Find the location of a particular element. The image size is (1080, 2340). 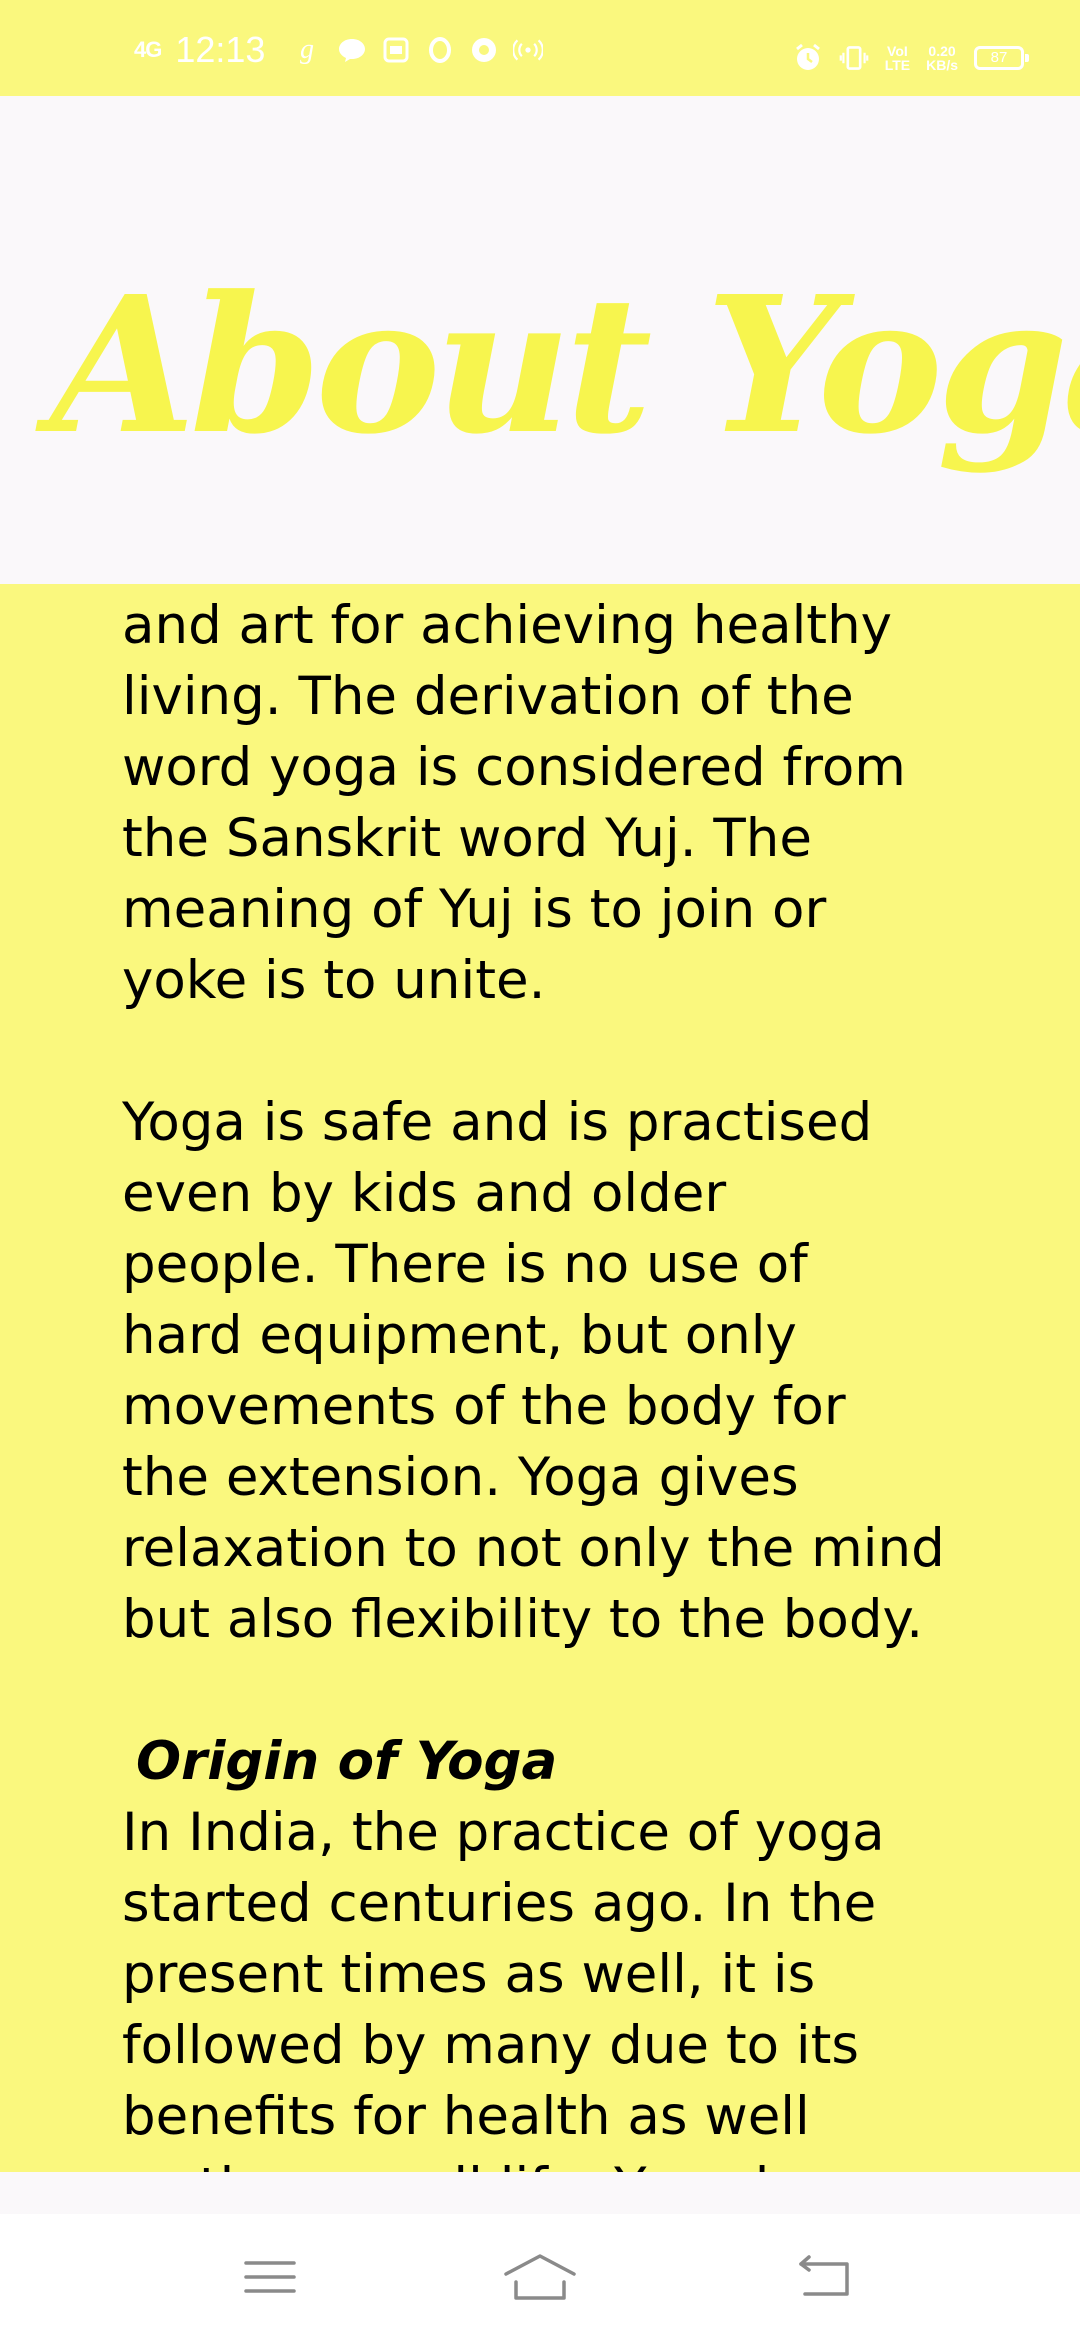

hotspot-icon is located at coordinates (528, 50).